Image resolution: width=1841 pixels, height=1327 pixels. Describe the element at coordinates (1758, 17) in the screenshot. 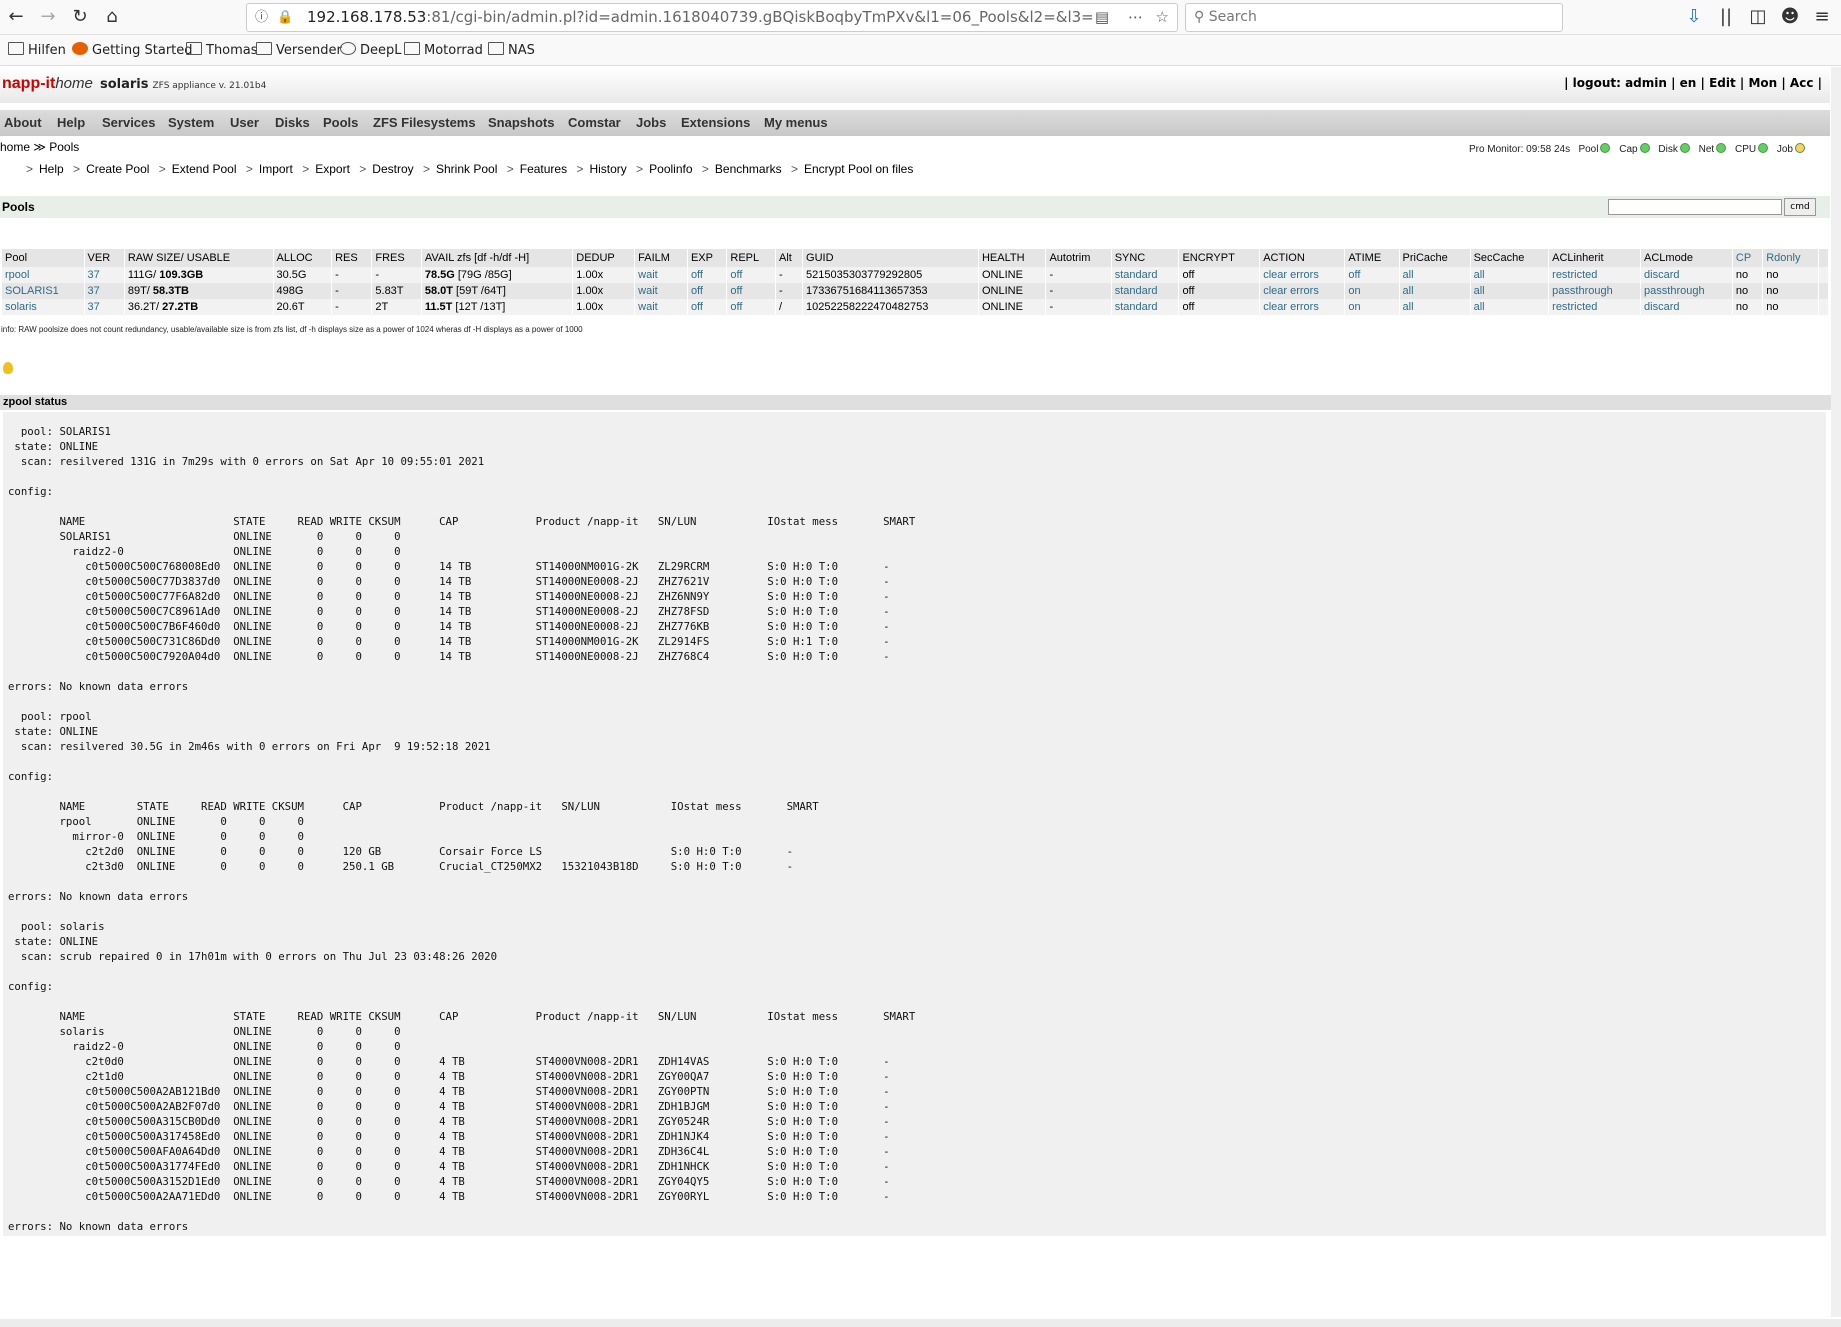

I see `sidebar-icon: ◫` at that location.